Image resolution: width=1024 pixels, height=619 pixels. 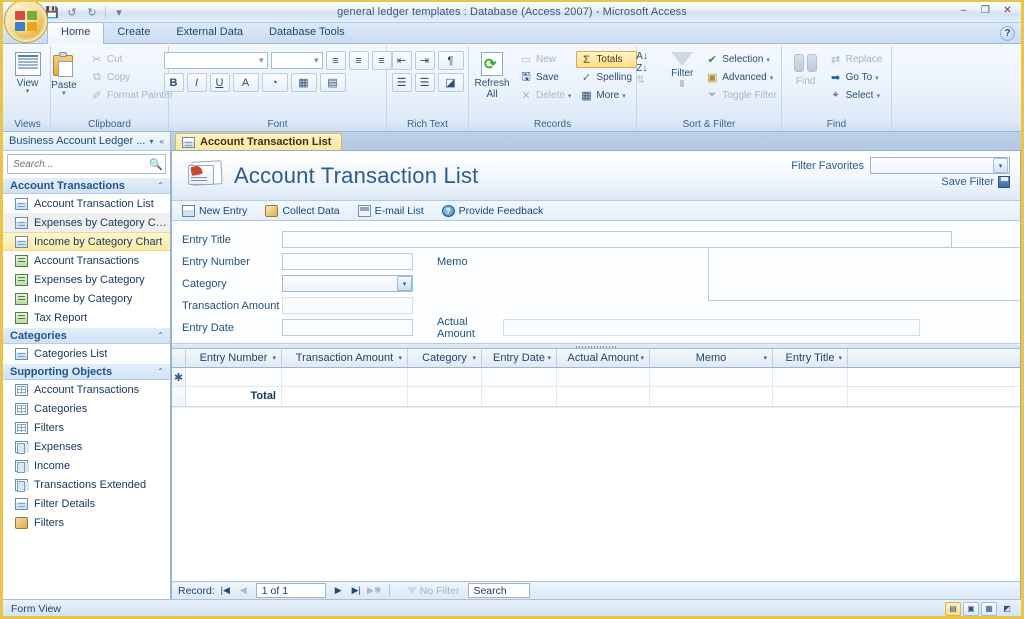 What do you see at coordinates (133, 33) in the screenshot?
I see `tab-create: Create` at bounding box center [133, 33].